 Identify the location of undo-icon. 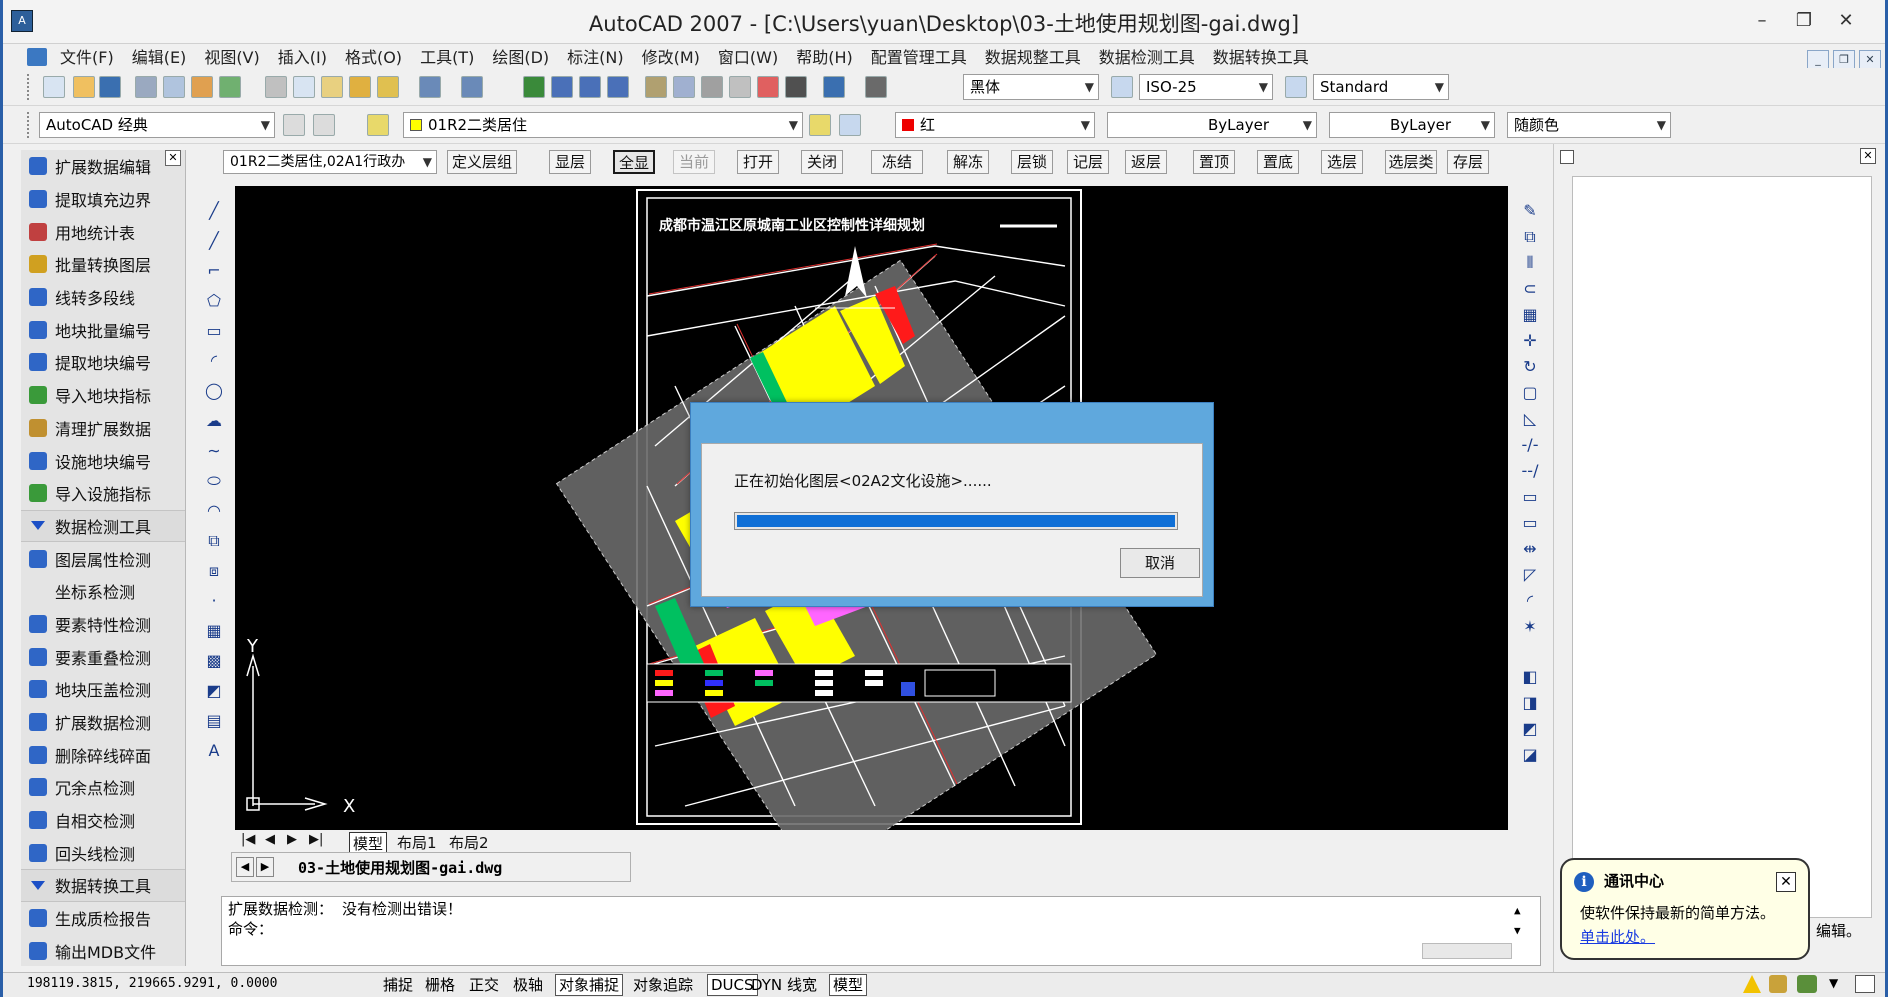
(430, 87).